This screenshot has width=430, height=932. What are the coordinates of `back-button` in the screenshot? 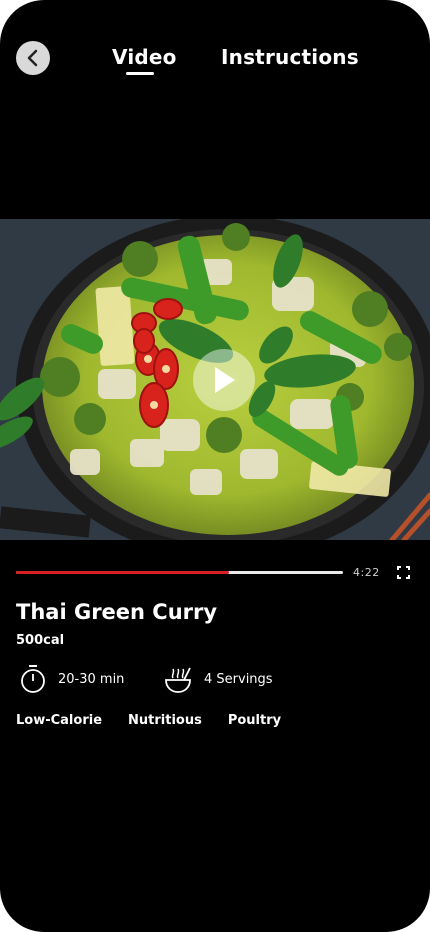 It's located at (33, 58).